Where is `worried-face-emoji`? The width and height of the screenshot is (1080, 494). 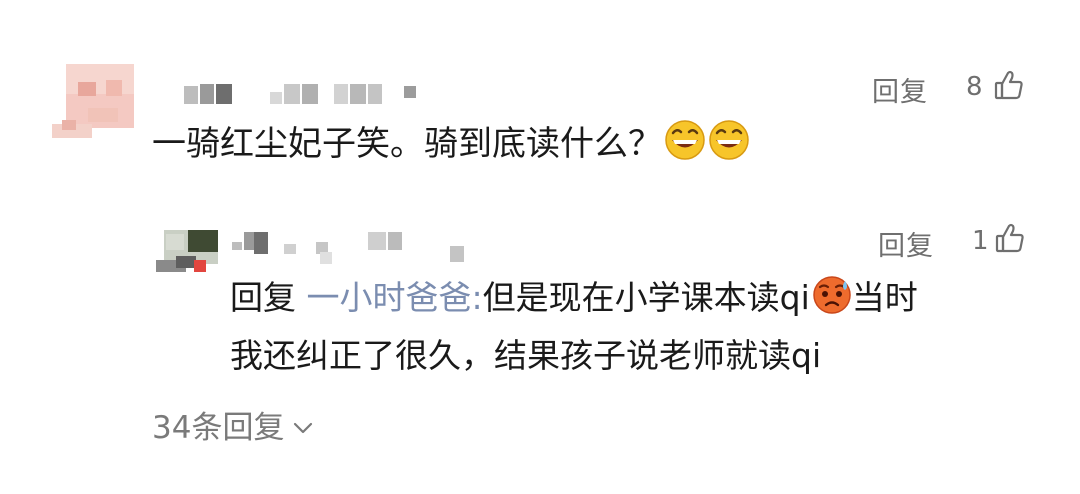
worried-face-emoji is located at coordinates (832, 302).